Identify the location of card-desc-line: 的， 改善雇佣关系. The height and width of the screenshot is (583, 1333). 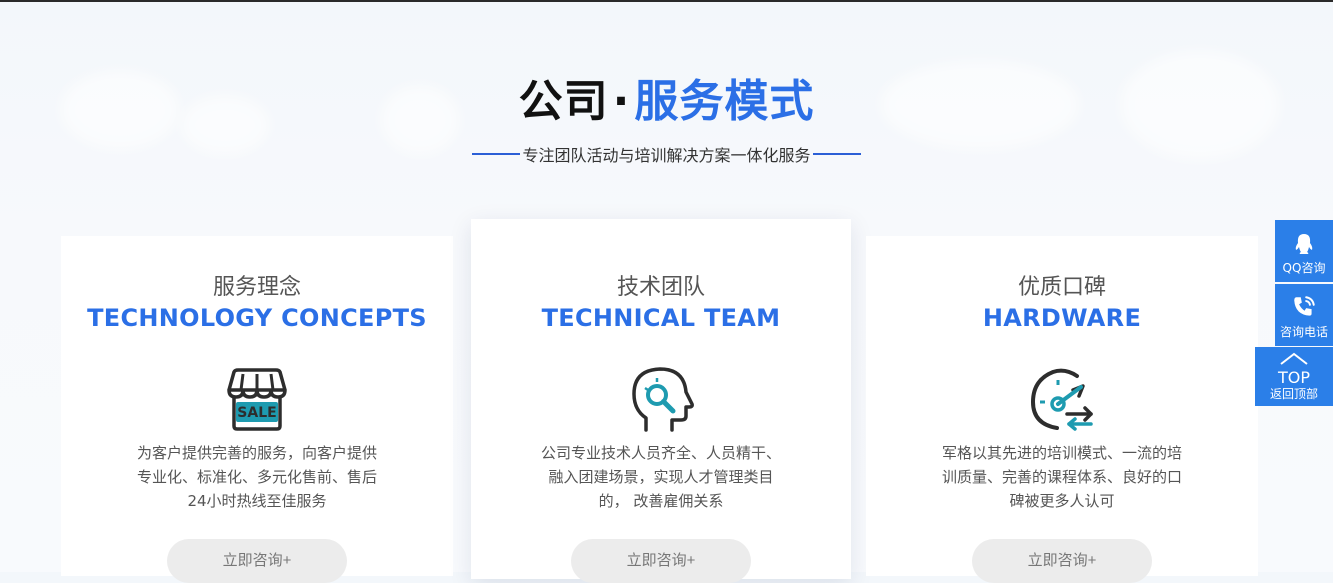
(661, 501).